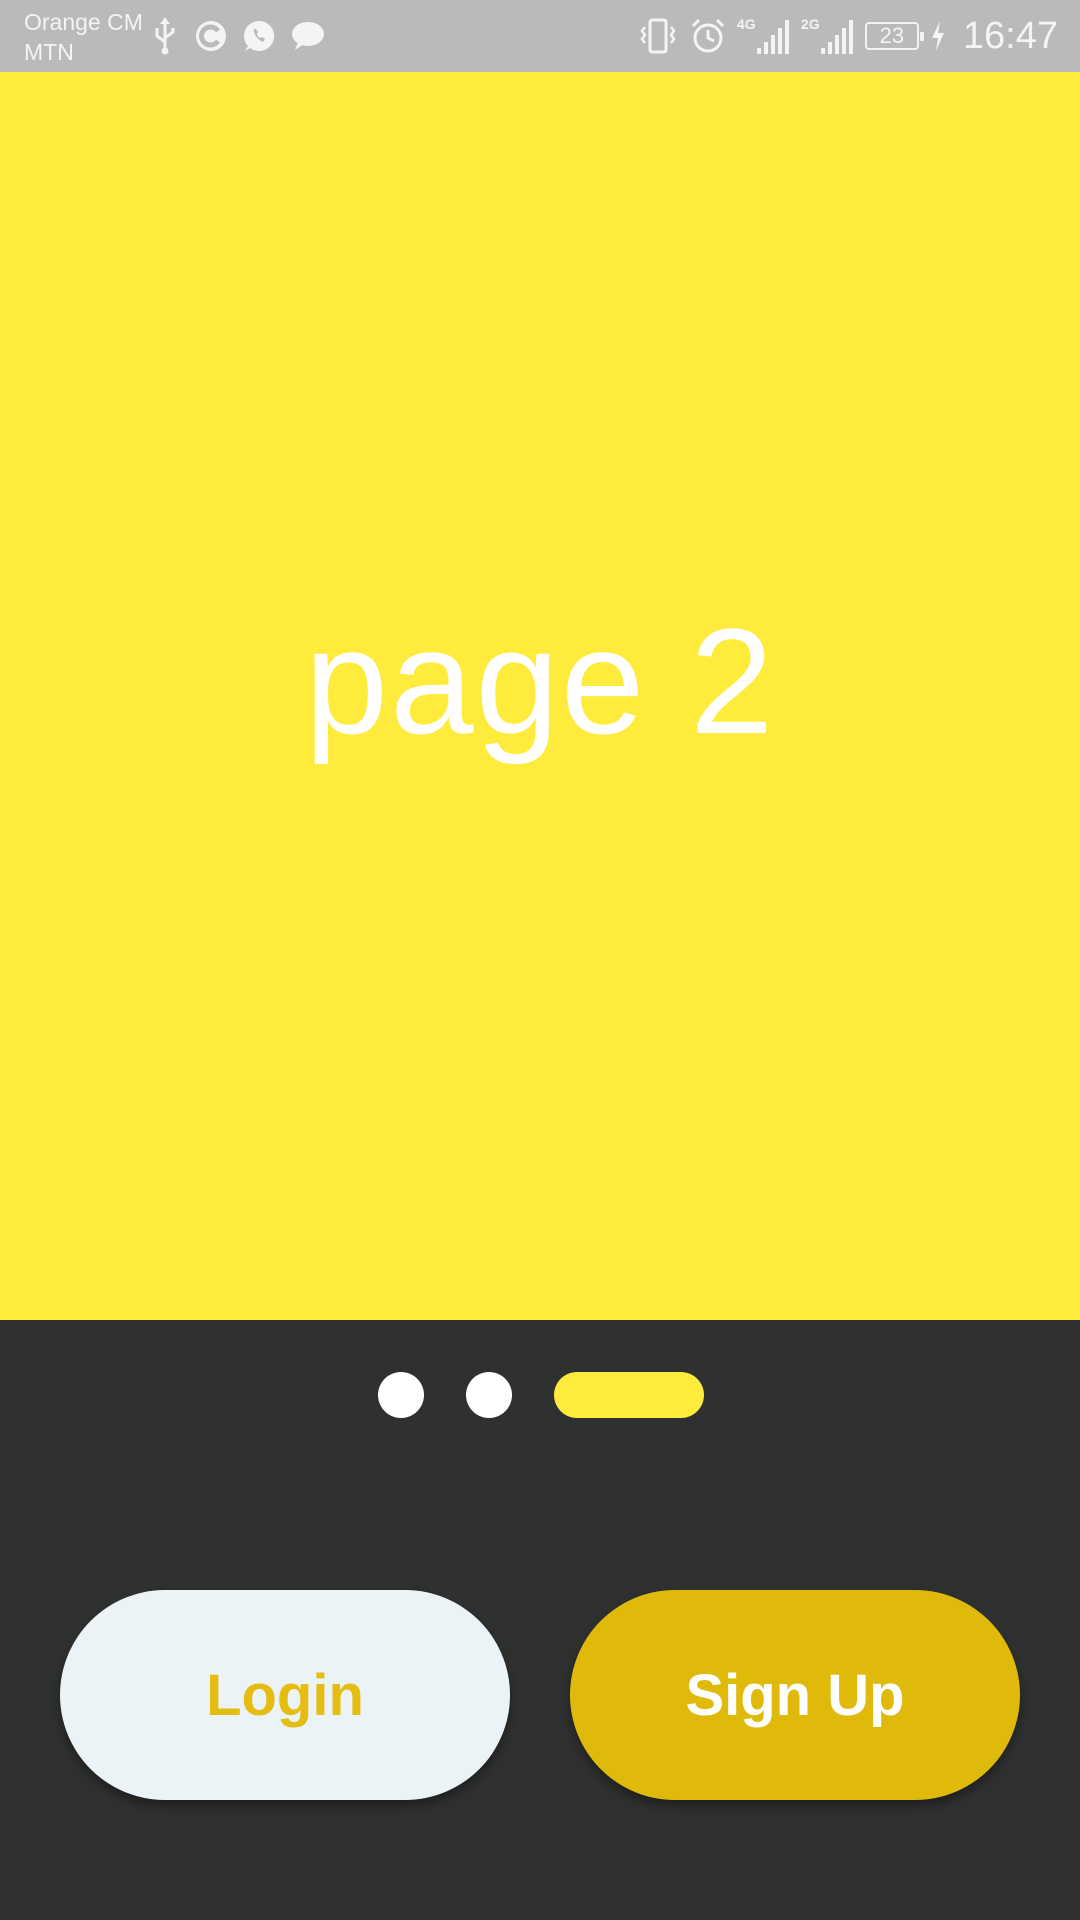  I want to click on signup-button: Sign Up, so click(795, 1695).